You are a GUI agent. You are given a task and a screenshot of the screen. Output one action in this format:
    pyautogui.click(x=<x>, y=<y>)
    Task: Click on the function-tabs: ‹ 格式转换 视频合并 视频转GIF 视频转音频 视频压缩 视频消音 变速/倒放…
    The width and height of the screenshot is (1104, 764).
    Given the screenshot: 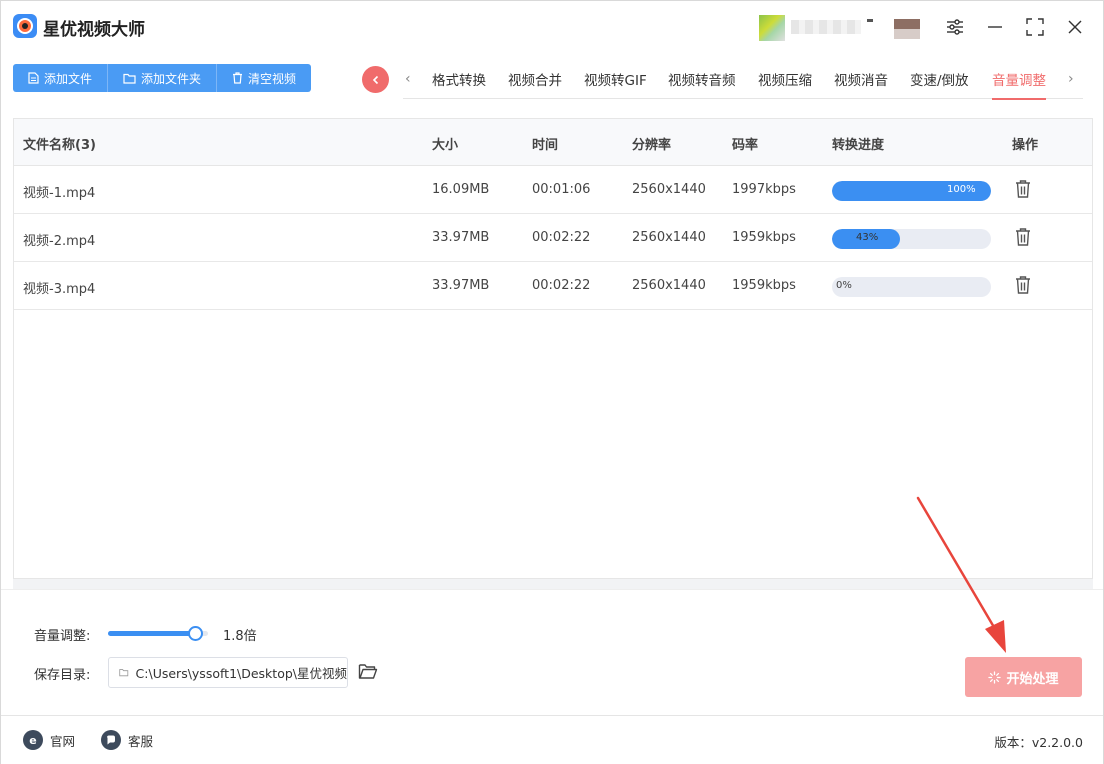 What is the action you would take?
    pyautogui.click(x=743, y=79)
    